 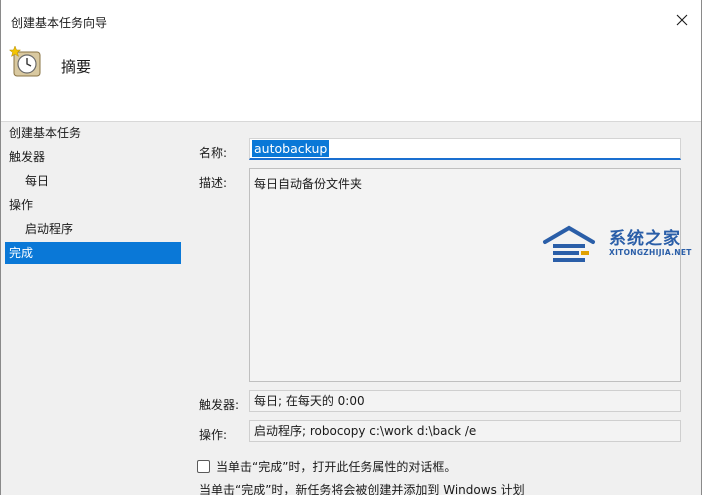 I want to click on open-properties-checkbox-row: 当单击“完成”时，打开此任务属性的对话框。, so click(x=326, y=466).